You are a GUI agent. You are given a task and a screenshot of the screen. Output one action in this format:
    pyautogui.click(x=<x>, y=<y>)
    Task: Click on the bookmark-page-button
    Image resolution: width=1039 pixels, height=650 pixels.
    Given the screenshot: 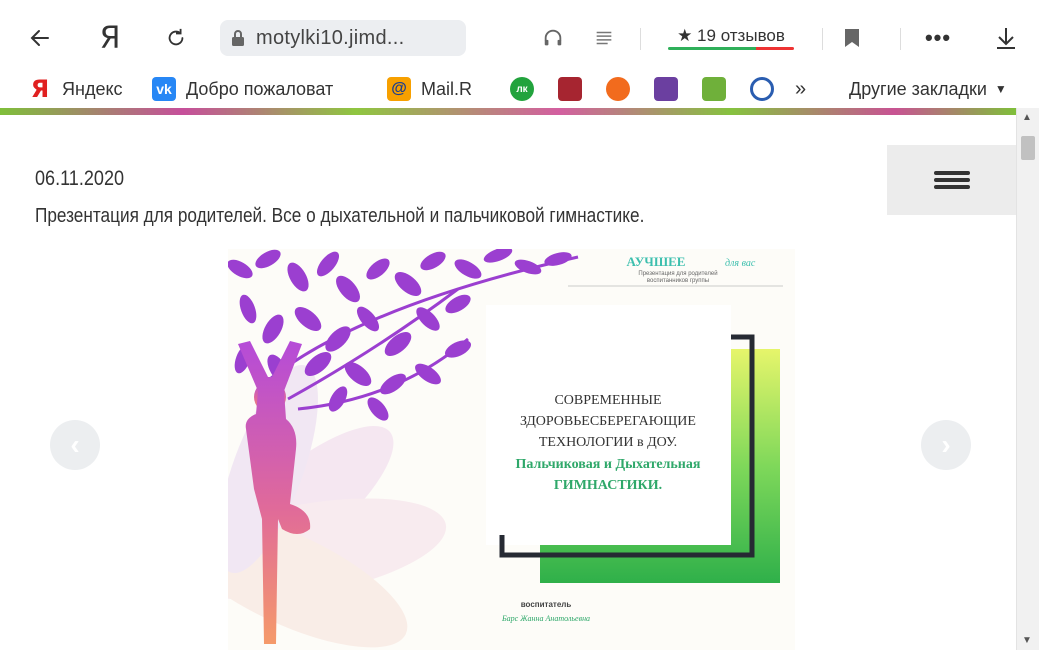 What is the action you would take?
    pyautogui.click(x=852, y=38)
    